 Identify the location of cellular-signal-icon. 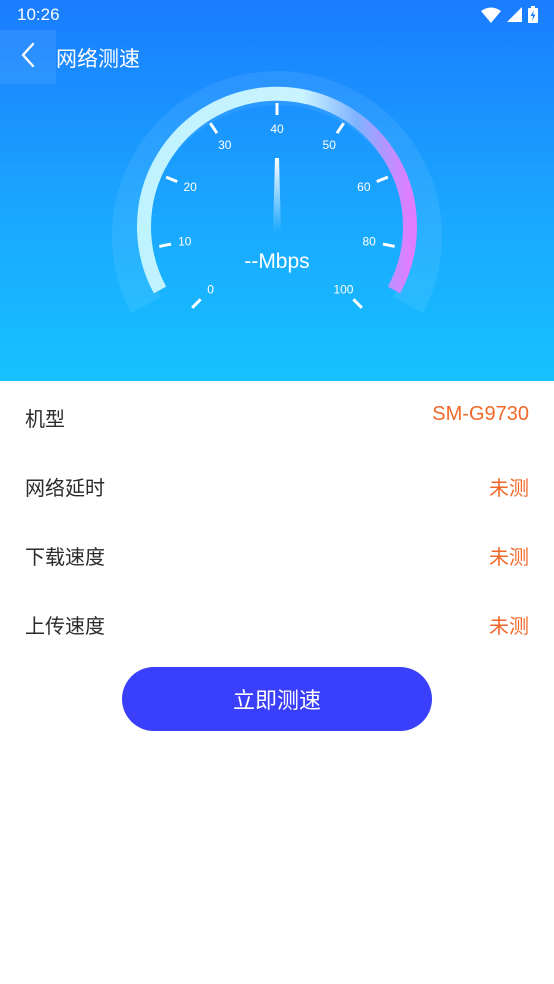
(514, 14).